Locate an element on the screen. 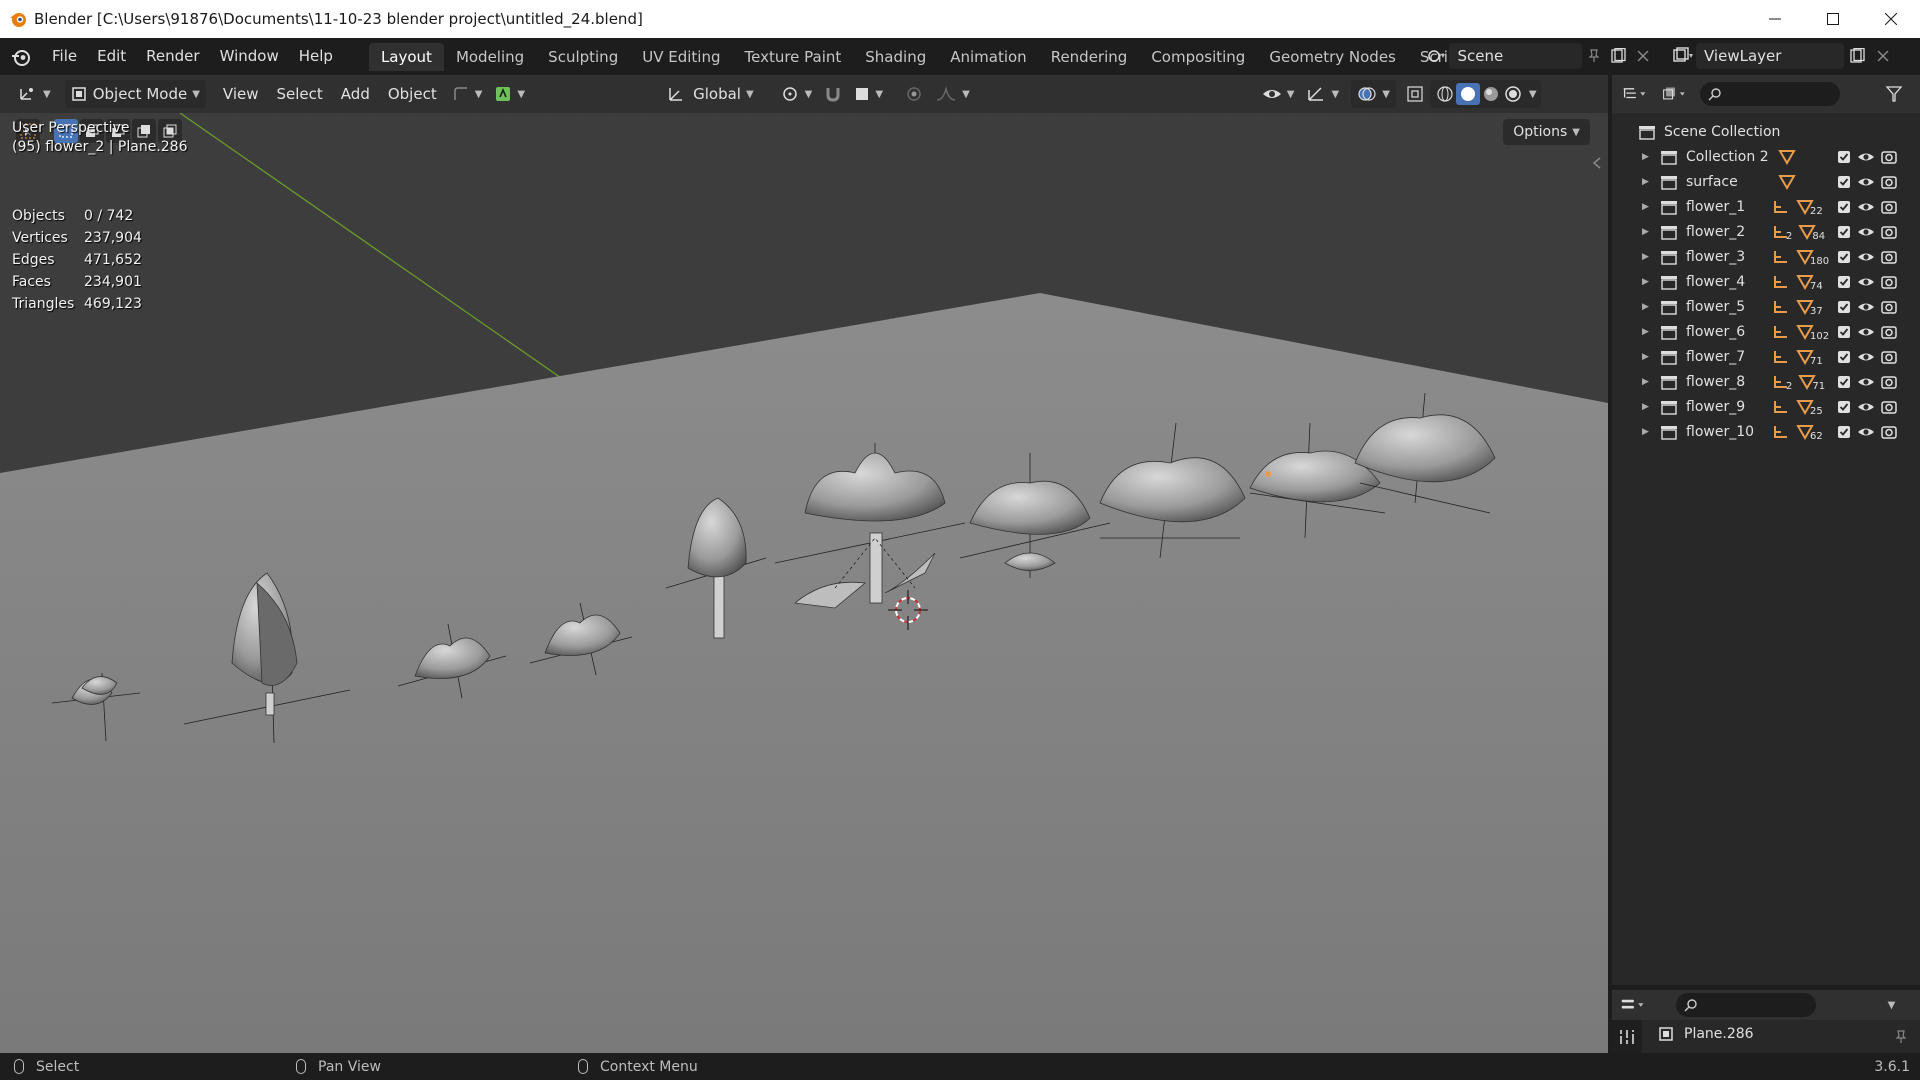 The image size is (1920, 1080). scene-browse-icon is located at coordinates (1437, 56).